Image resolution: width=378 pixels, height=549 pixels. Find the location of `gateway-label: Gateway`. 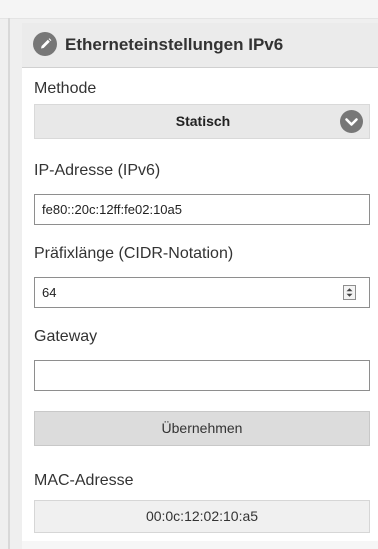

gateway-label: Gateway is located at coordinates (66, 336).